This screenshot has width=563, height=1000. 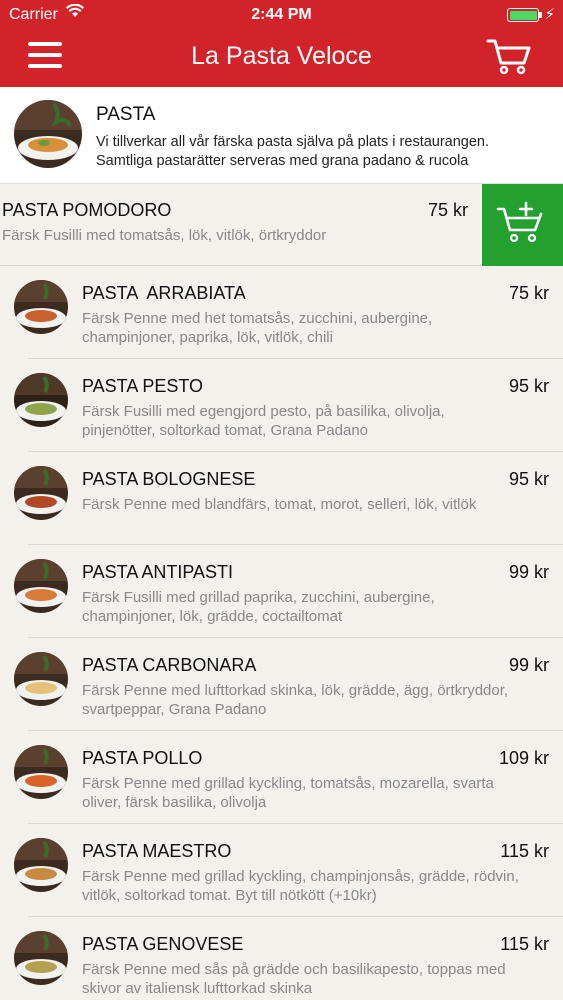 I want to click on item-name: PASTA POLLO, so click(x=142, y=758).